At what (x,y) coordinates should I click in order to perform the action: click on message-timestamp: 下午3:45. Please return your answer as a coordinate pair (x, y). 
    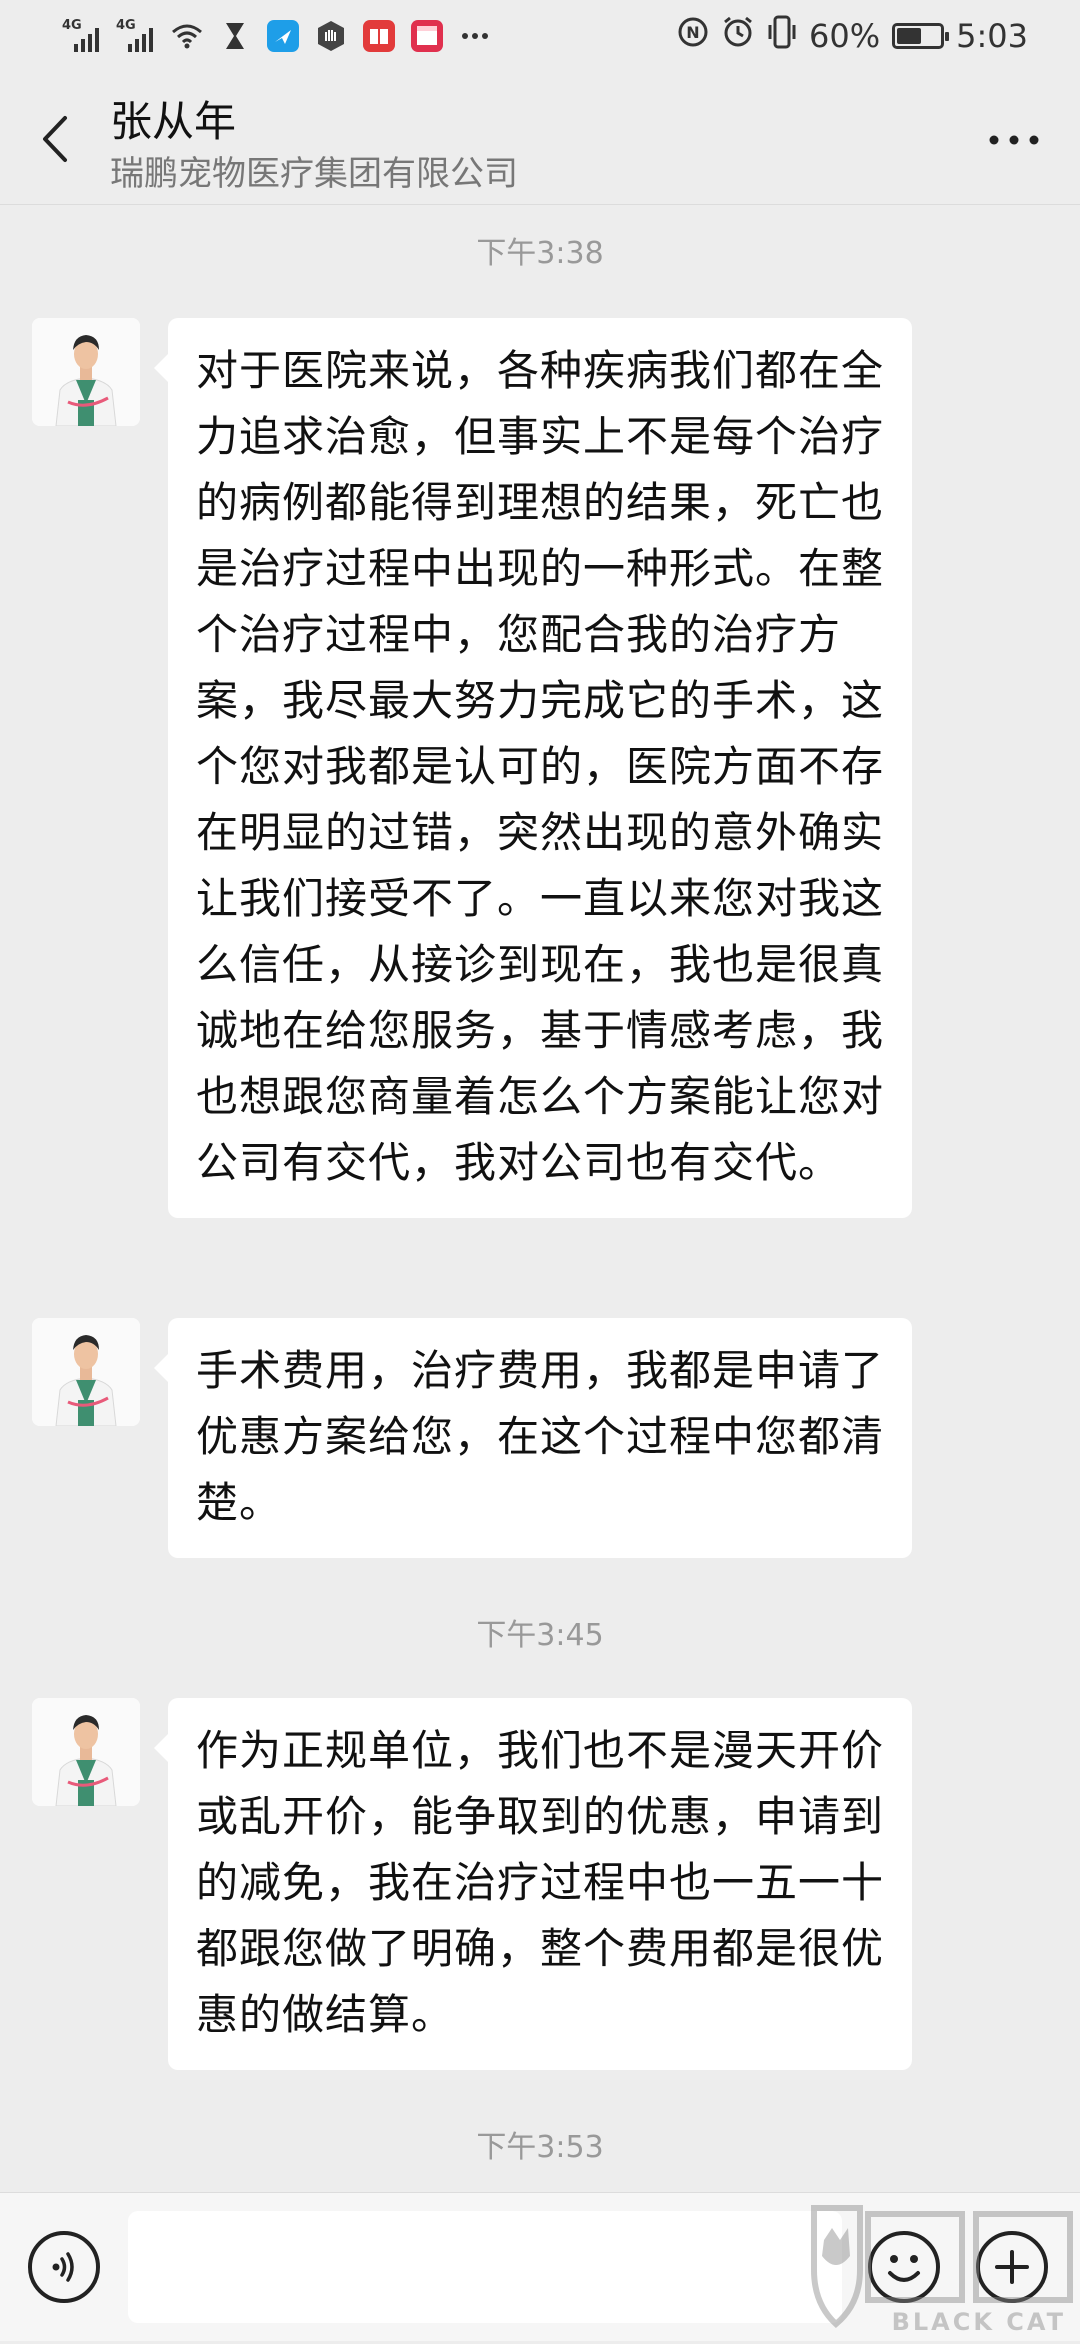
    Looking at the image, I should click on (540, 1635).